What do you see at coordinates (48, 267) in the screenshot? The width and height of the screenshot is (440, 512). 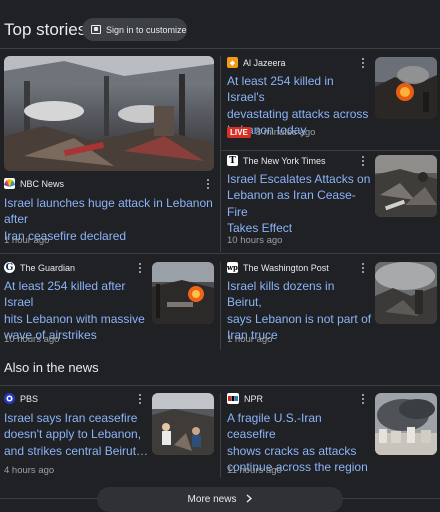 I see `source-name: The Guardian` at bounding box center [48, 267].